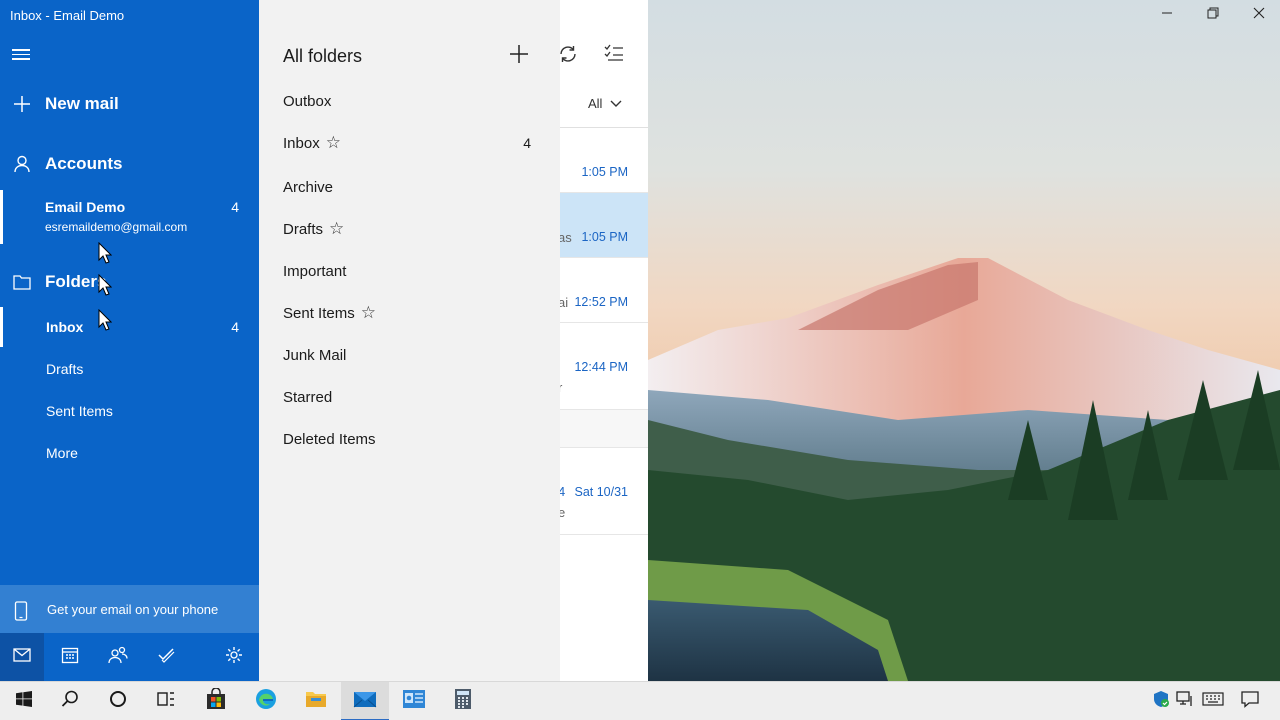 This screenshot has width=1280, height=720. I want to click on get-email-on-phone-button: Get your email on your phone, so click(129, 609).